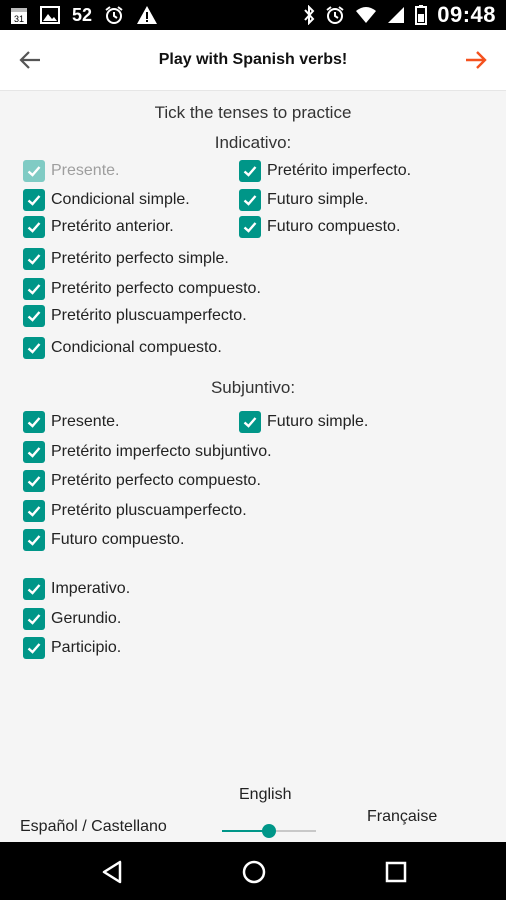  What do you see at coordinates (253, 142) in the screenshot?
I see `indicativo-heading: Indicativo:` at bounding box center [253, 142].